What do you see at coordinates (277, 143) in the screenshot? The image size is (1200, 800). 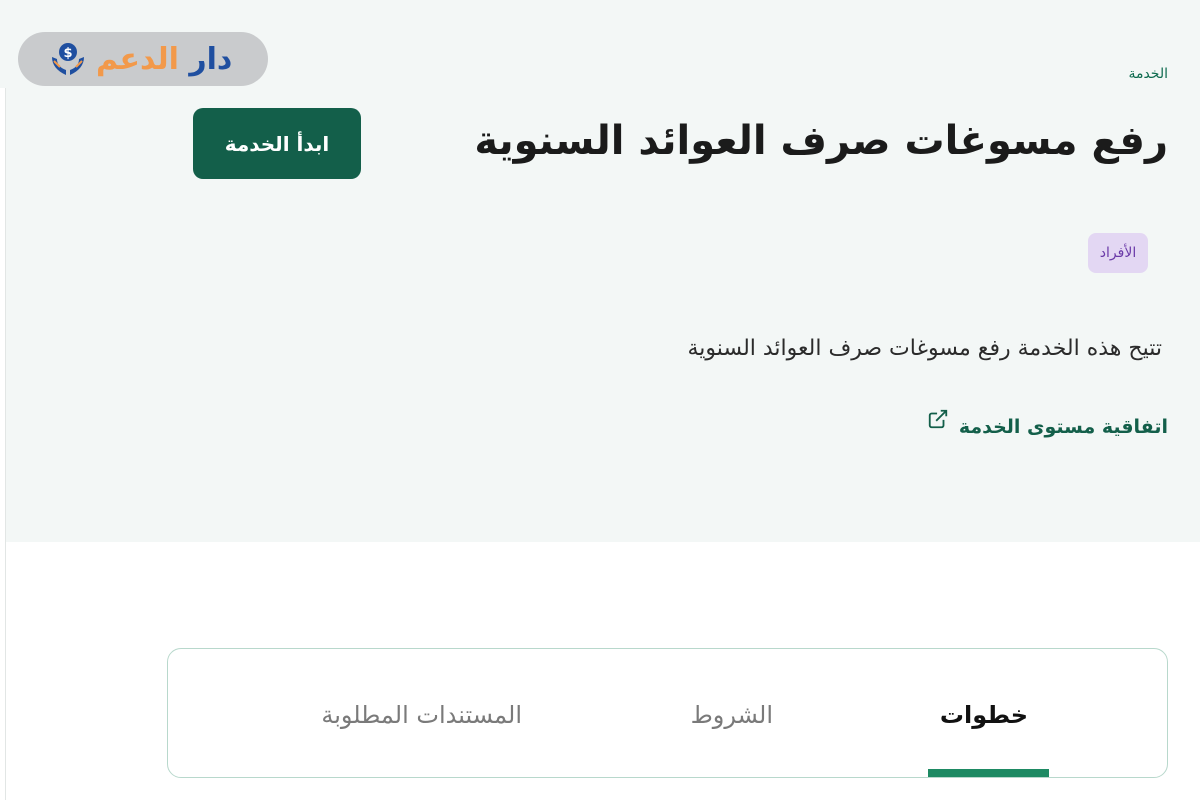 I see `start-service-button: ابدأ الخدمة` at bounding box center [277, 143].